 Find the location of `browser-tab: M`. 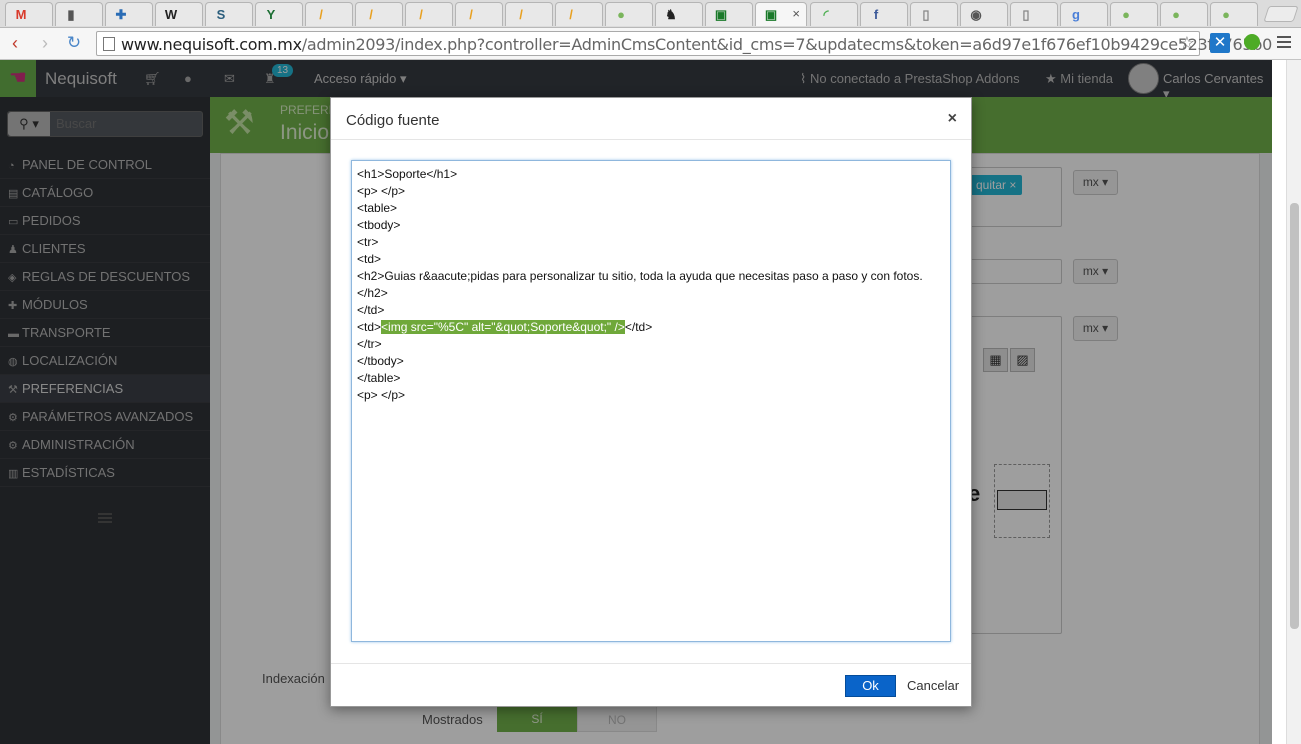

browser-tab: M is located at coordinates (29, 14).